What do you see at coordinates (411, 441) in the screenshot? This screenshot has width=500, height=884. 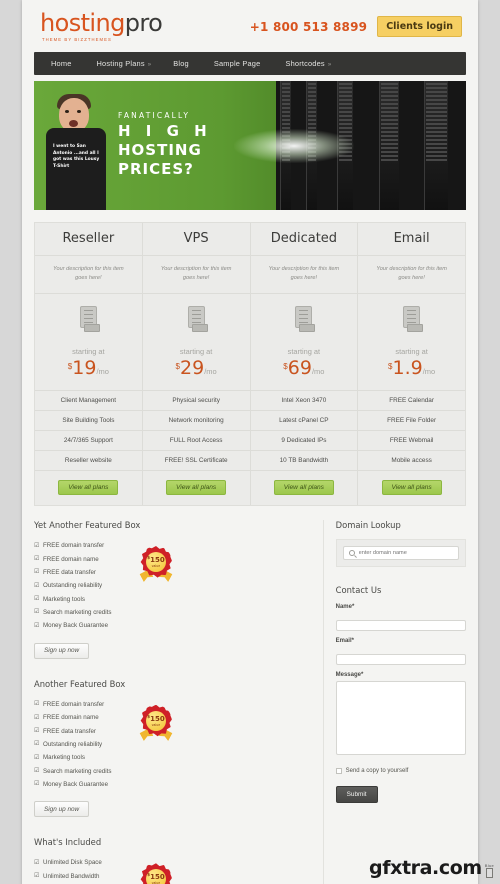 I see `plan-feature: FREE Webmail` at bounding box center [411, 441].